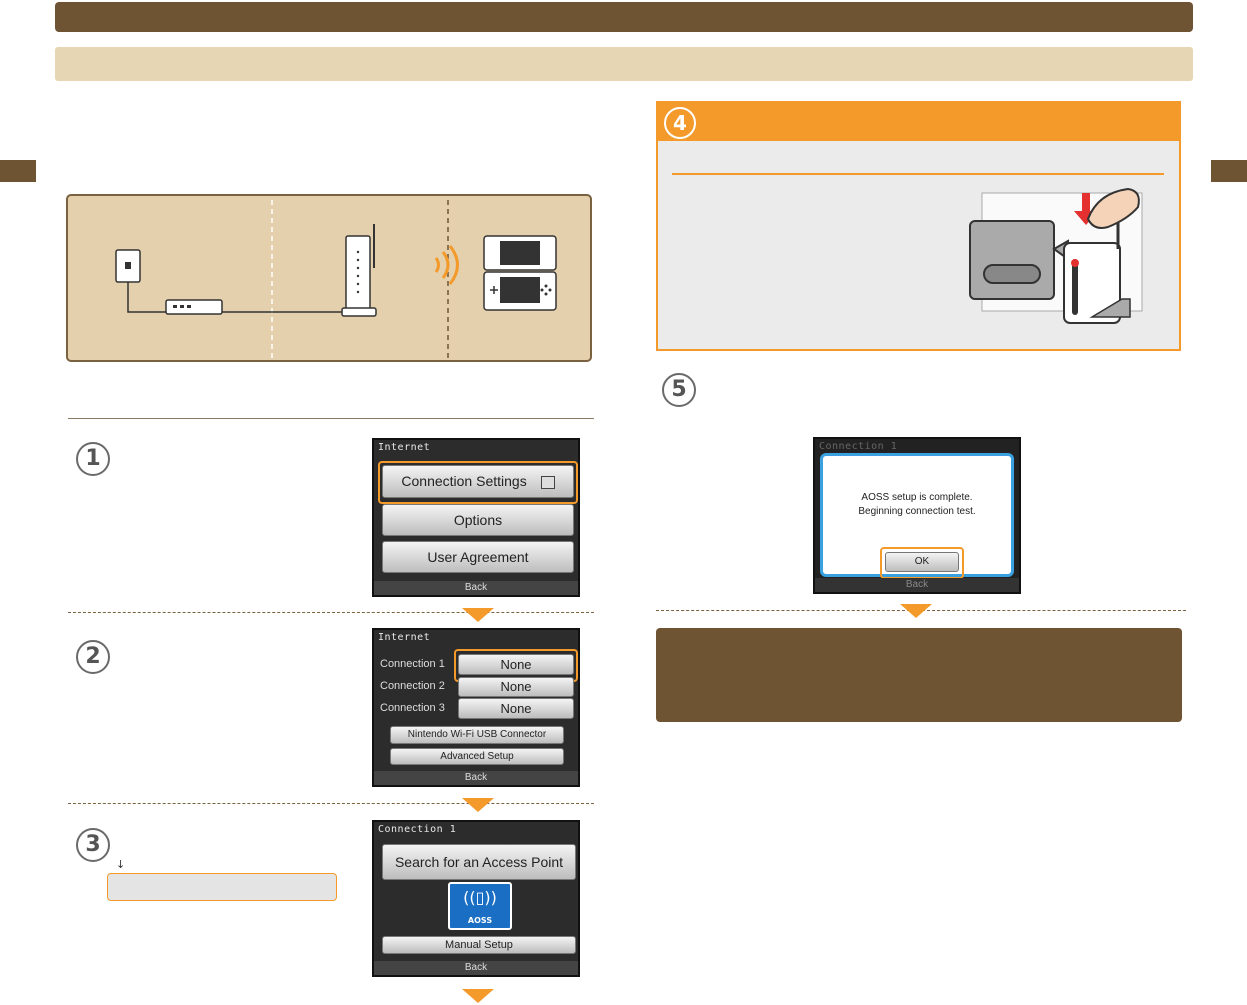  I want to click on aoss-button: ((▯)) AOSS, so click(480, 906).